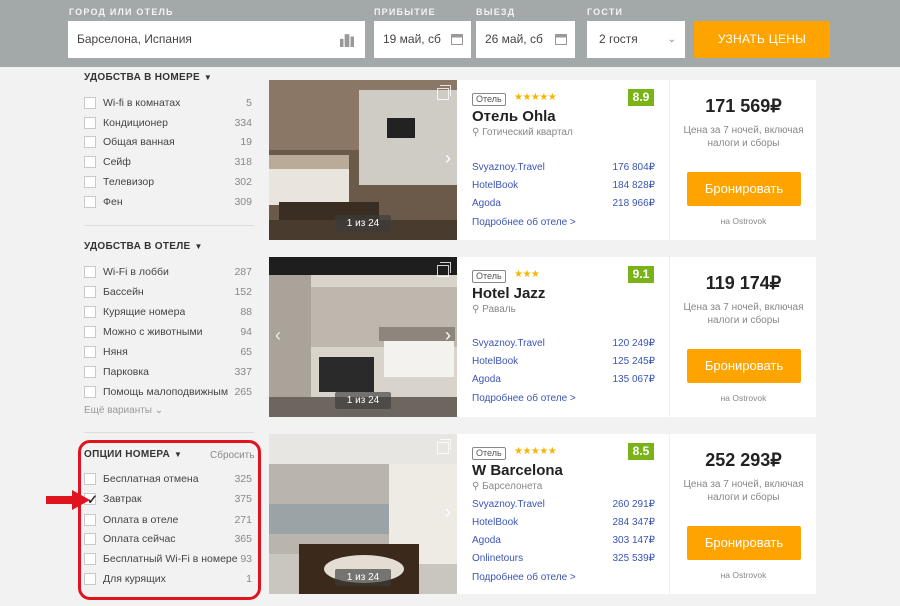 The image size is (900, 606). What do you see at coordinates (514, 116) in the screenshot?
I see `hotel-name: Отель Ohla` at bounding box center [514, 116].